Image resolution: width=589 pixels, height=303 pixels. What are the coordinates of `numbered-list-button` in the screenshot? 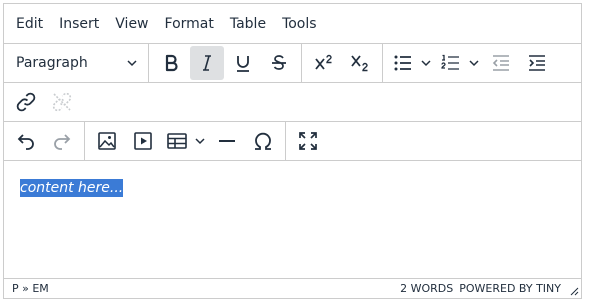 It's located at (451, 63).